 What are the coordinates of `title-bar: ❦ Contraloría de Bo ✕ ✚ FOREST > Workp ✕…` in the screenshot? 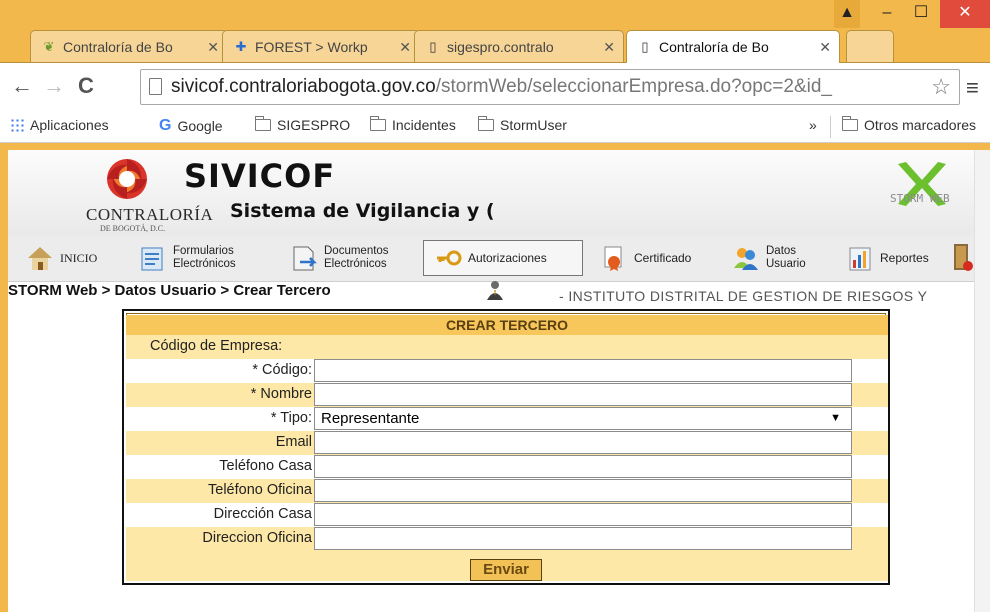 It's located at (495, 31).